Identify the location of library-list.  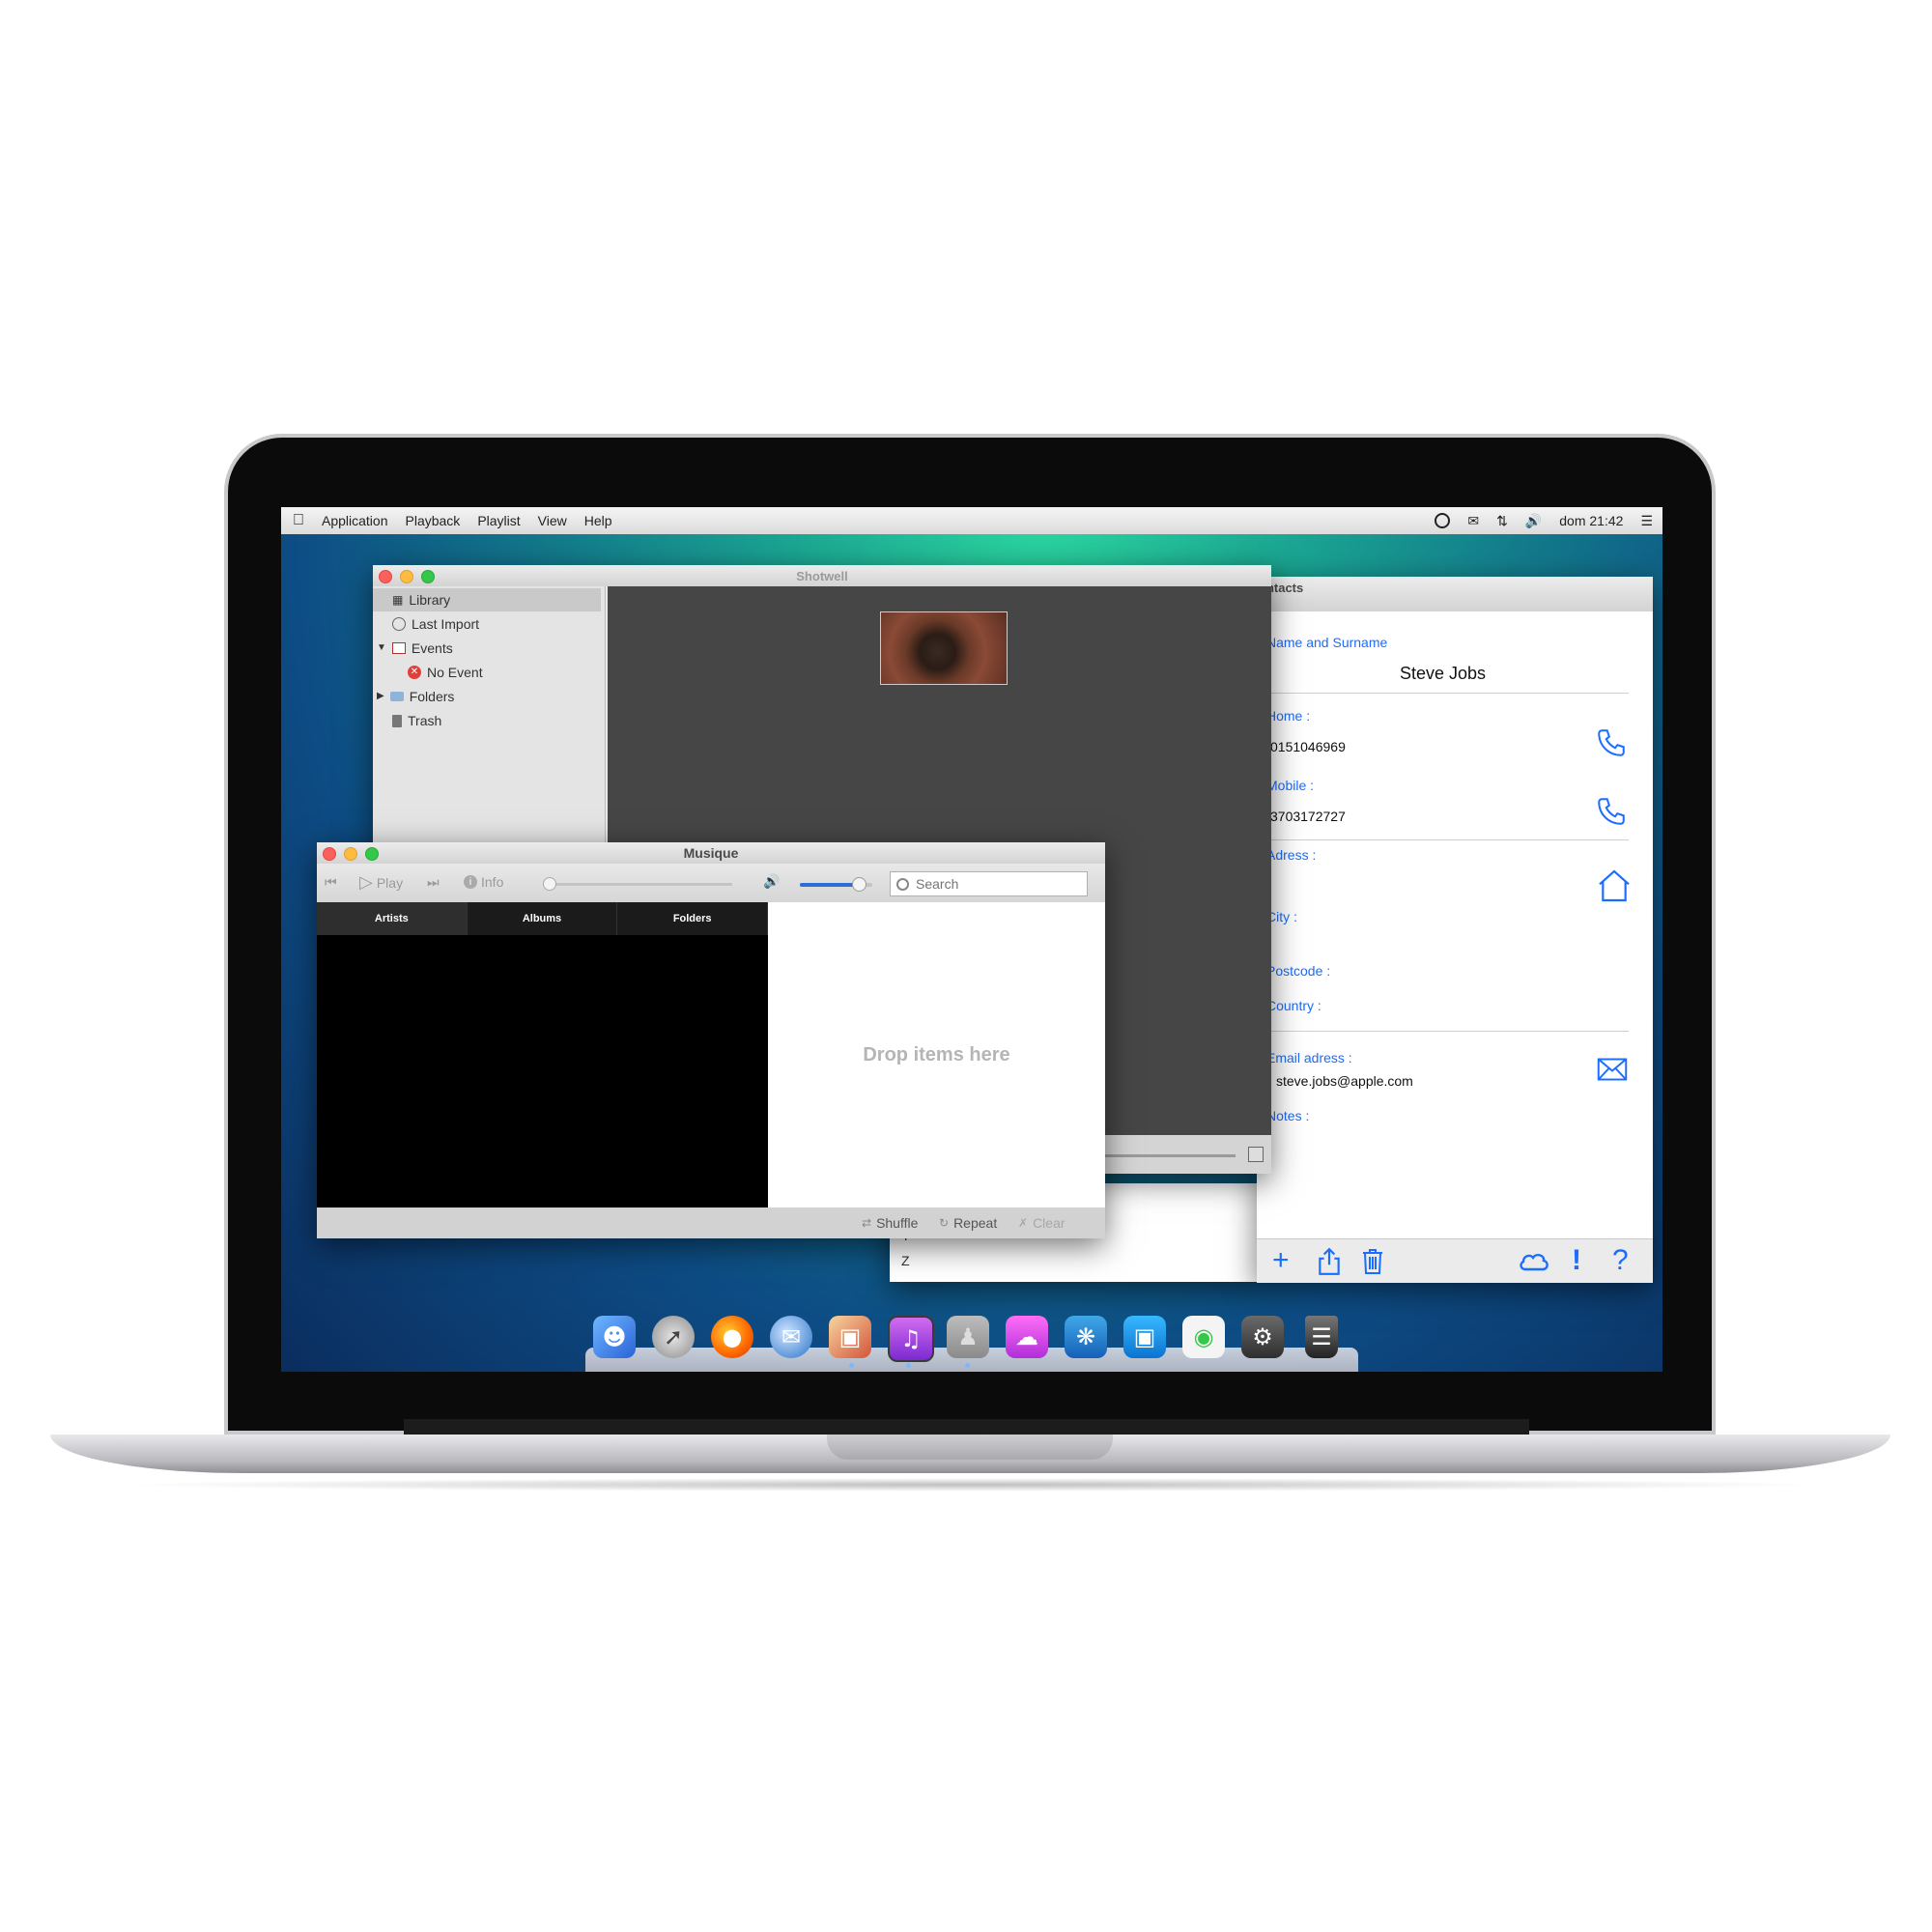
(542, 1071).